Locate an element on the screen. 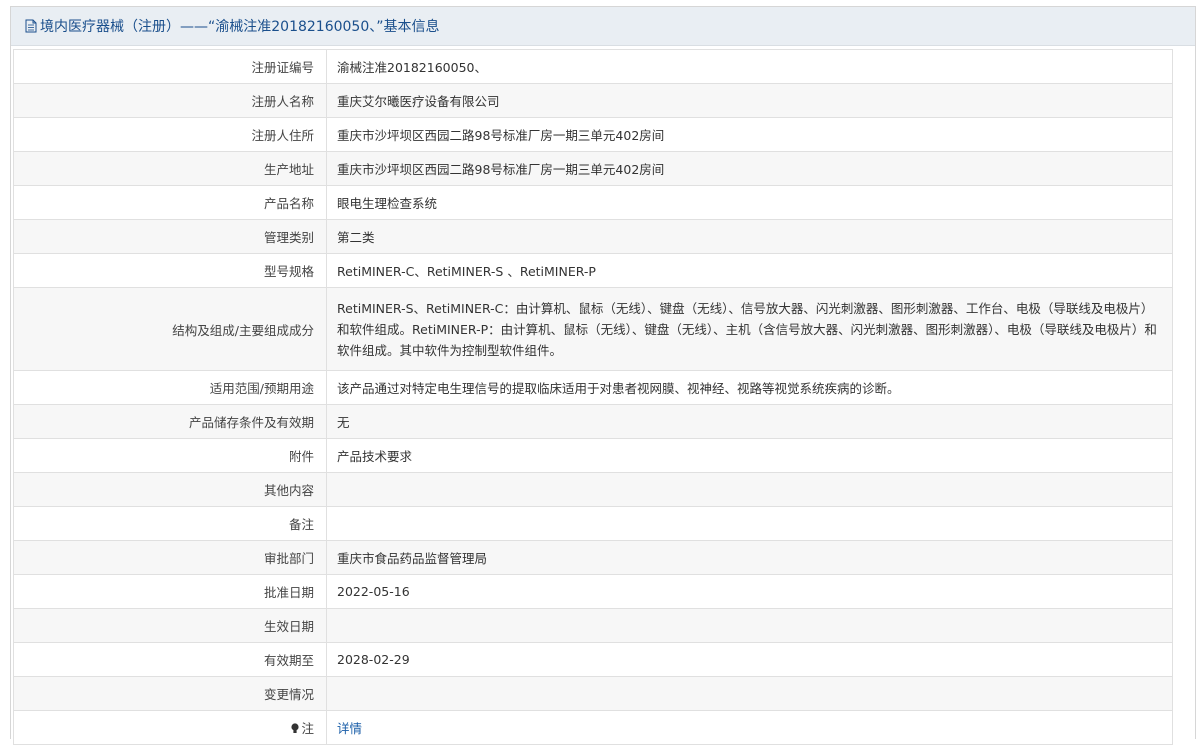 The image size is (1200, 745). storage-validity-value: 无 is located at coordinates (749, 421).